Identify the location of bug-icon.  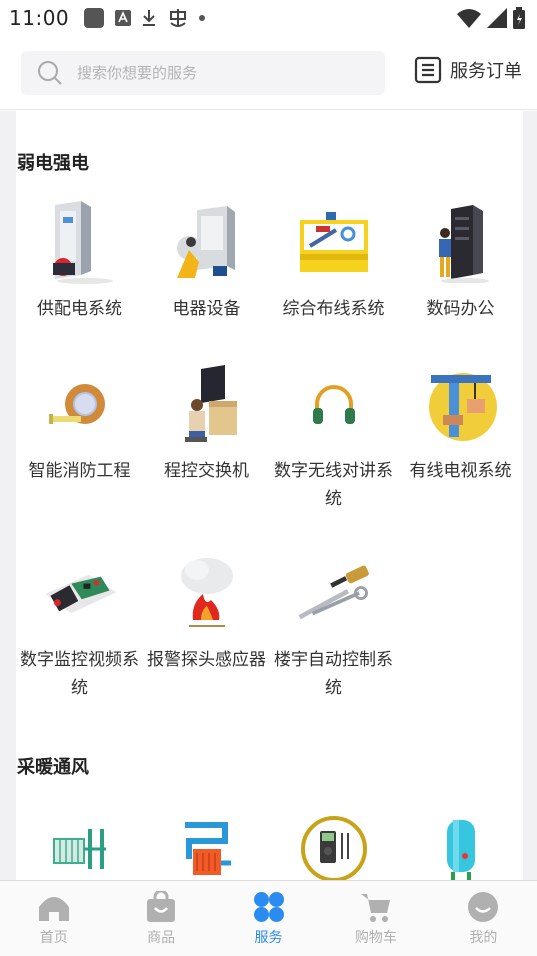
(178, 18).